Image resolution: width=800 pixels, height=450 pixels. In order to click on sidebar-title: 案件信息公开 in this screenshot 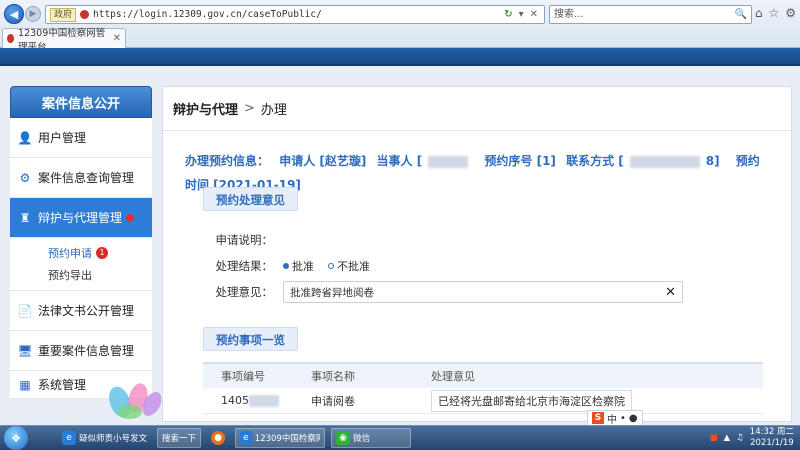, I will do `click(81, 102)`.